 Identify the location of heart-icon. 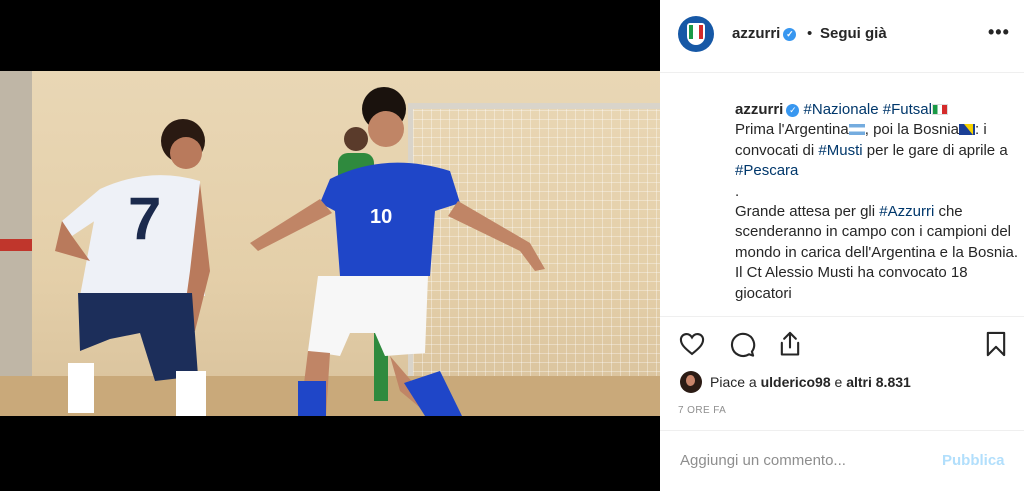
(692, 344).